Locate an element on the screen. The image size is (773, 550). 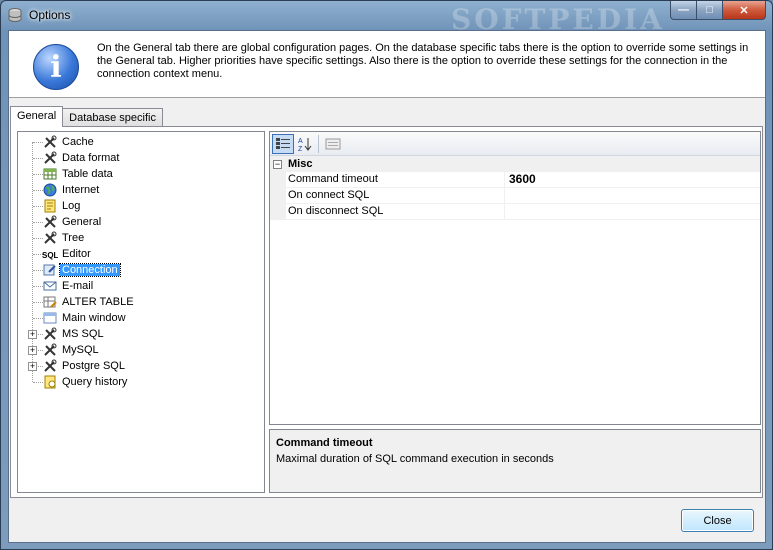
tree-item-mysql: MySQL is located at coordinates (71, 350).